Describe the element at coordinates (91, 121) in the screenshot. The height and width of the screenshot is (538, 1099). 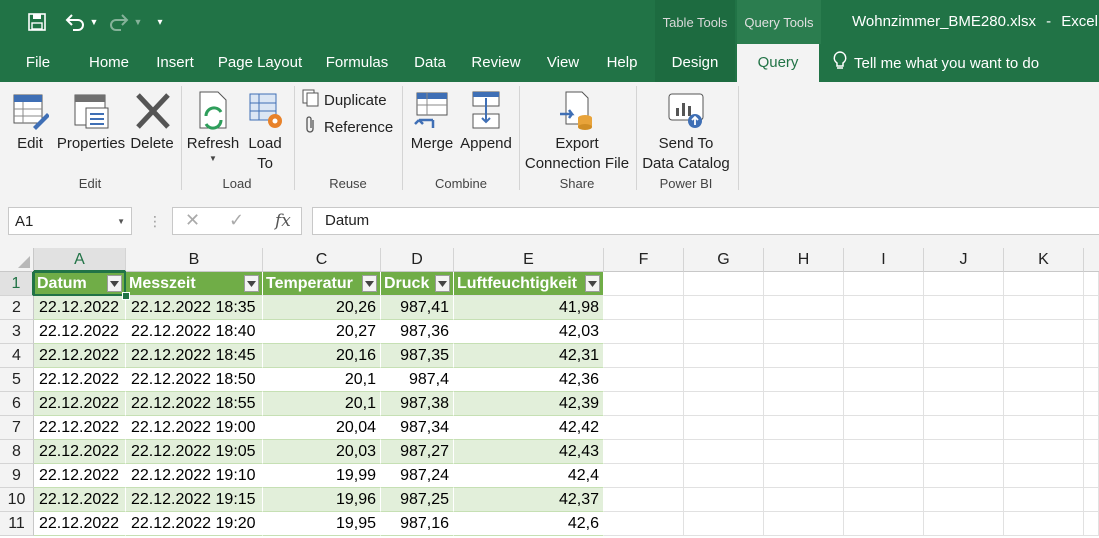
I see `properties-button: Properties` at that location.